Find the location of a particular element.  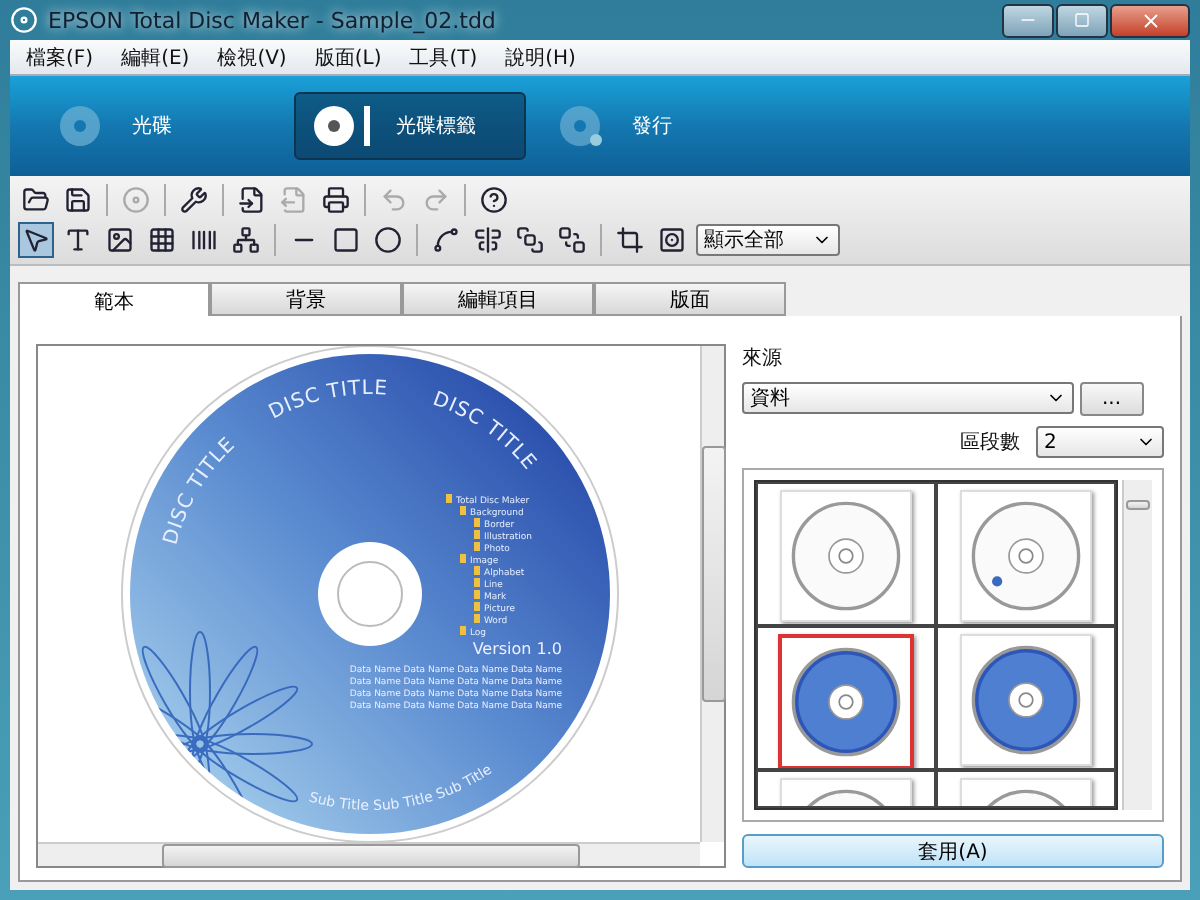

pointer-icon is located at coordinates (36, 240).